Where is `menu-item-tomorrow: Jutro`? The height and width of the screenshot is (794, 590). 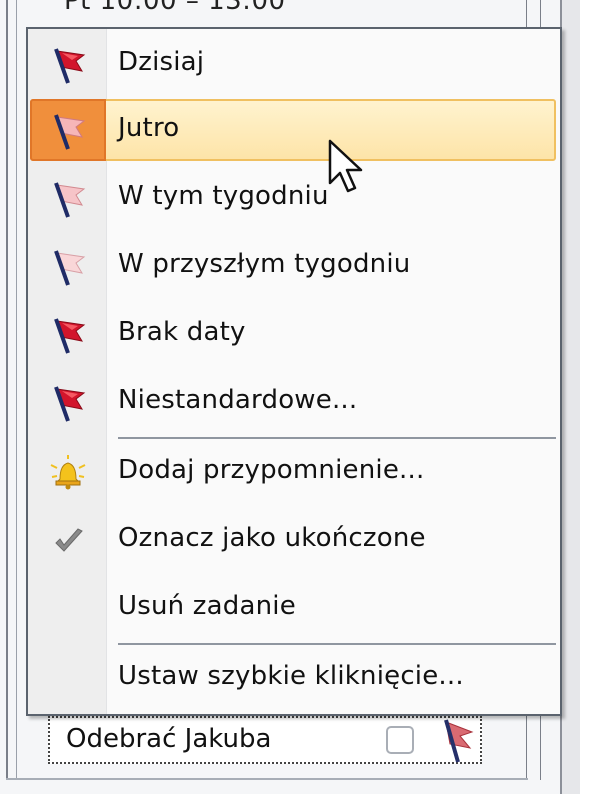 menu-item-tomorrow: Jutro is located at coordinates (294, 131).